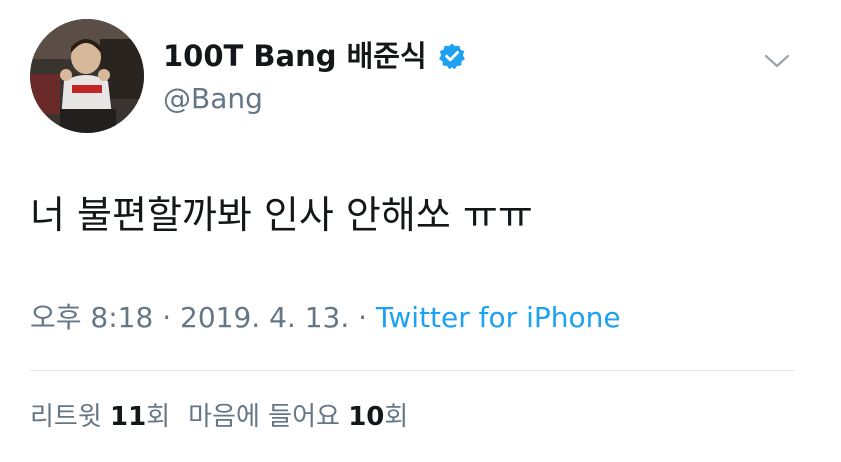  Describe the element at coordinates (213, 99) in the screenshot. I see `handle: @Bang` at that location.